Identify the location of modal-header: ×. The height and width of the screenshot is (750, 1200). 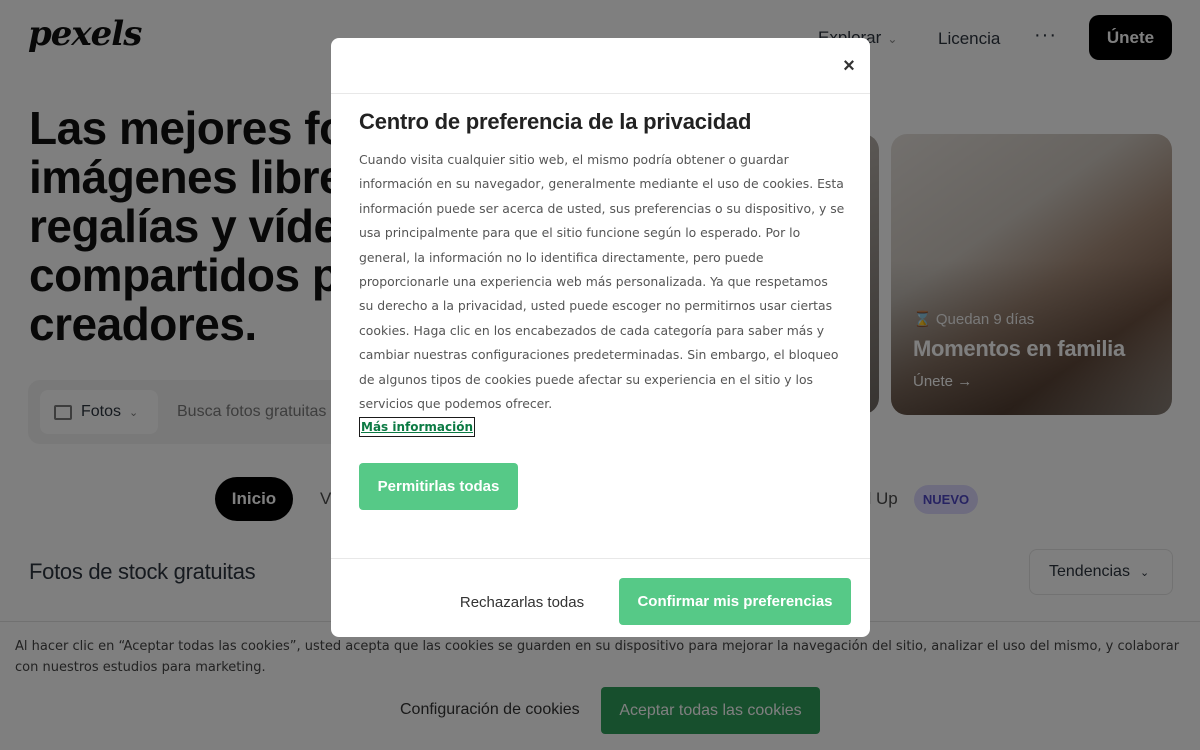
(600, 66).